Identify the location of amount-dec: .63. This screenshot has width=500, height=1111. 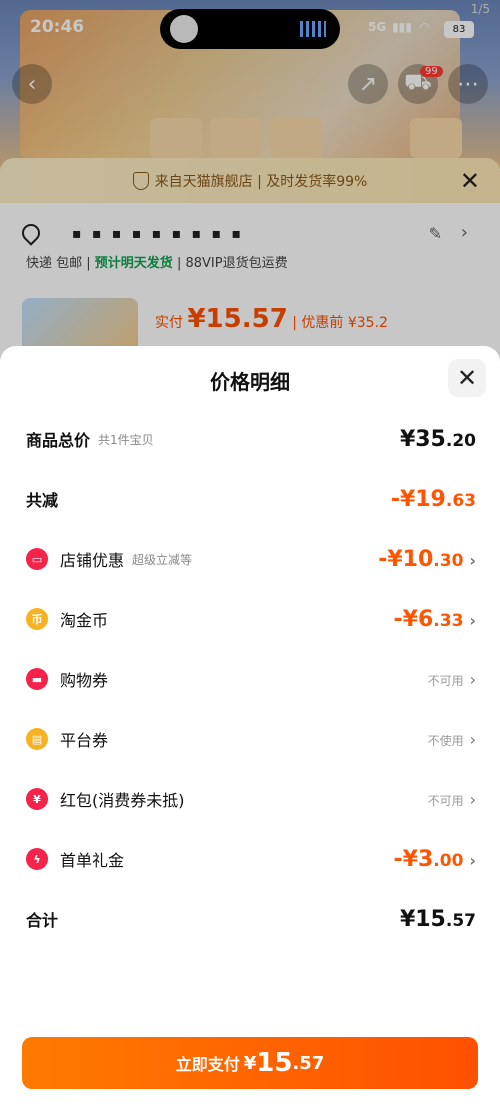
(460, 500).